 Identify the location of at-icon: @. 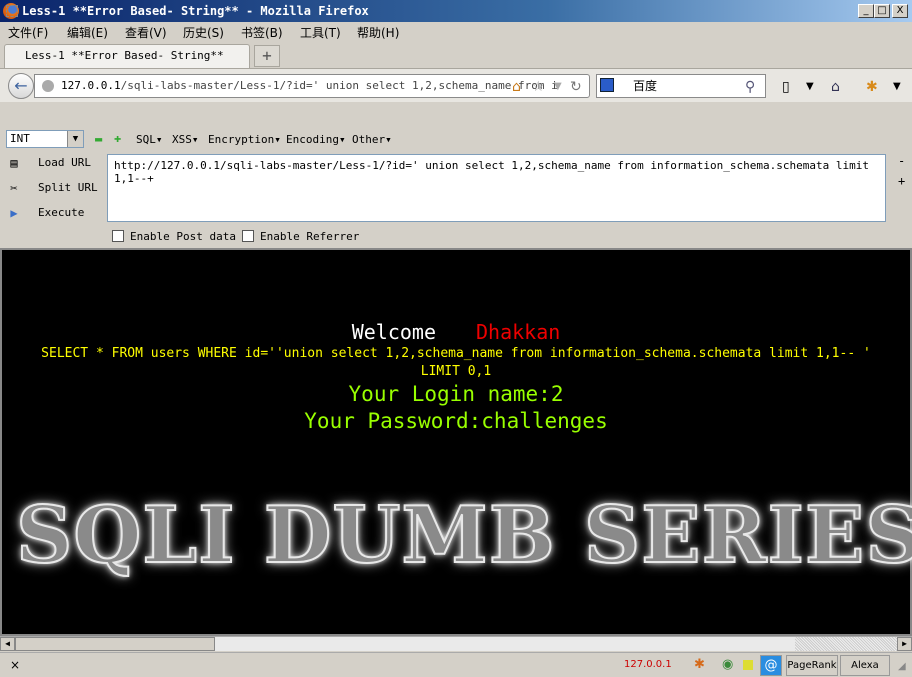
(771, 665).